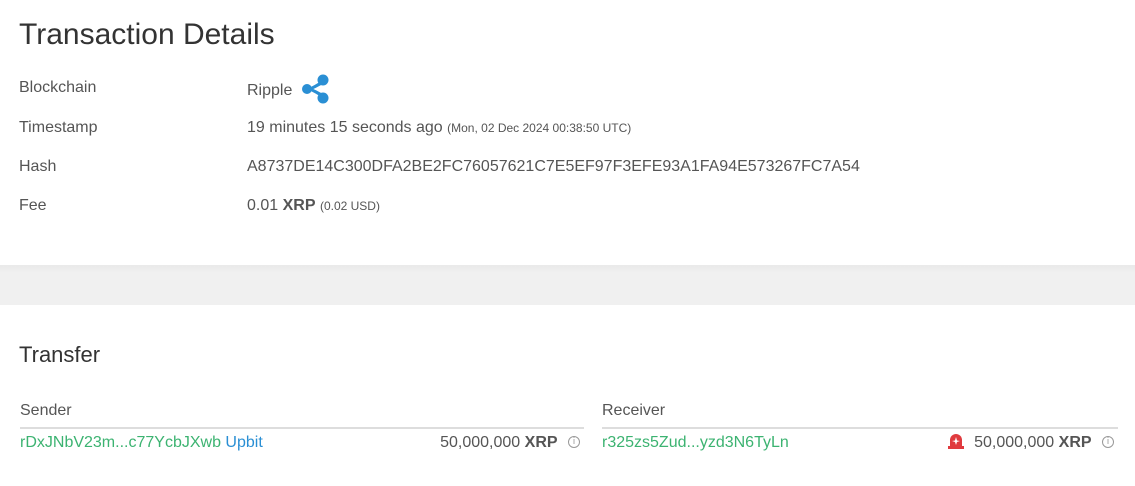  What do you see at coordinates (569, 206) in the screenshot?
I see `detail-row-fee: Fee 0.01 XRP (0.02 USD)` at bounding box center [569, 206].